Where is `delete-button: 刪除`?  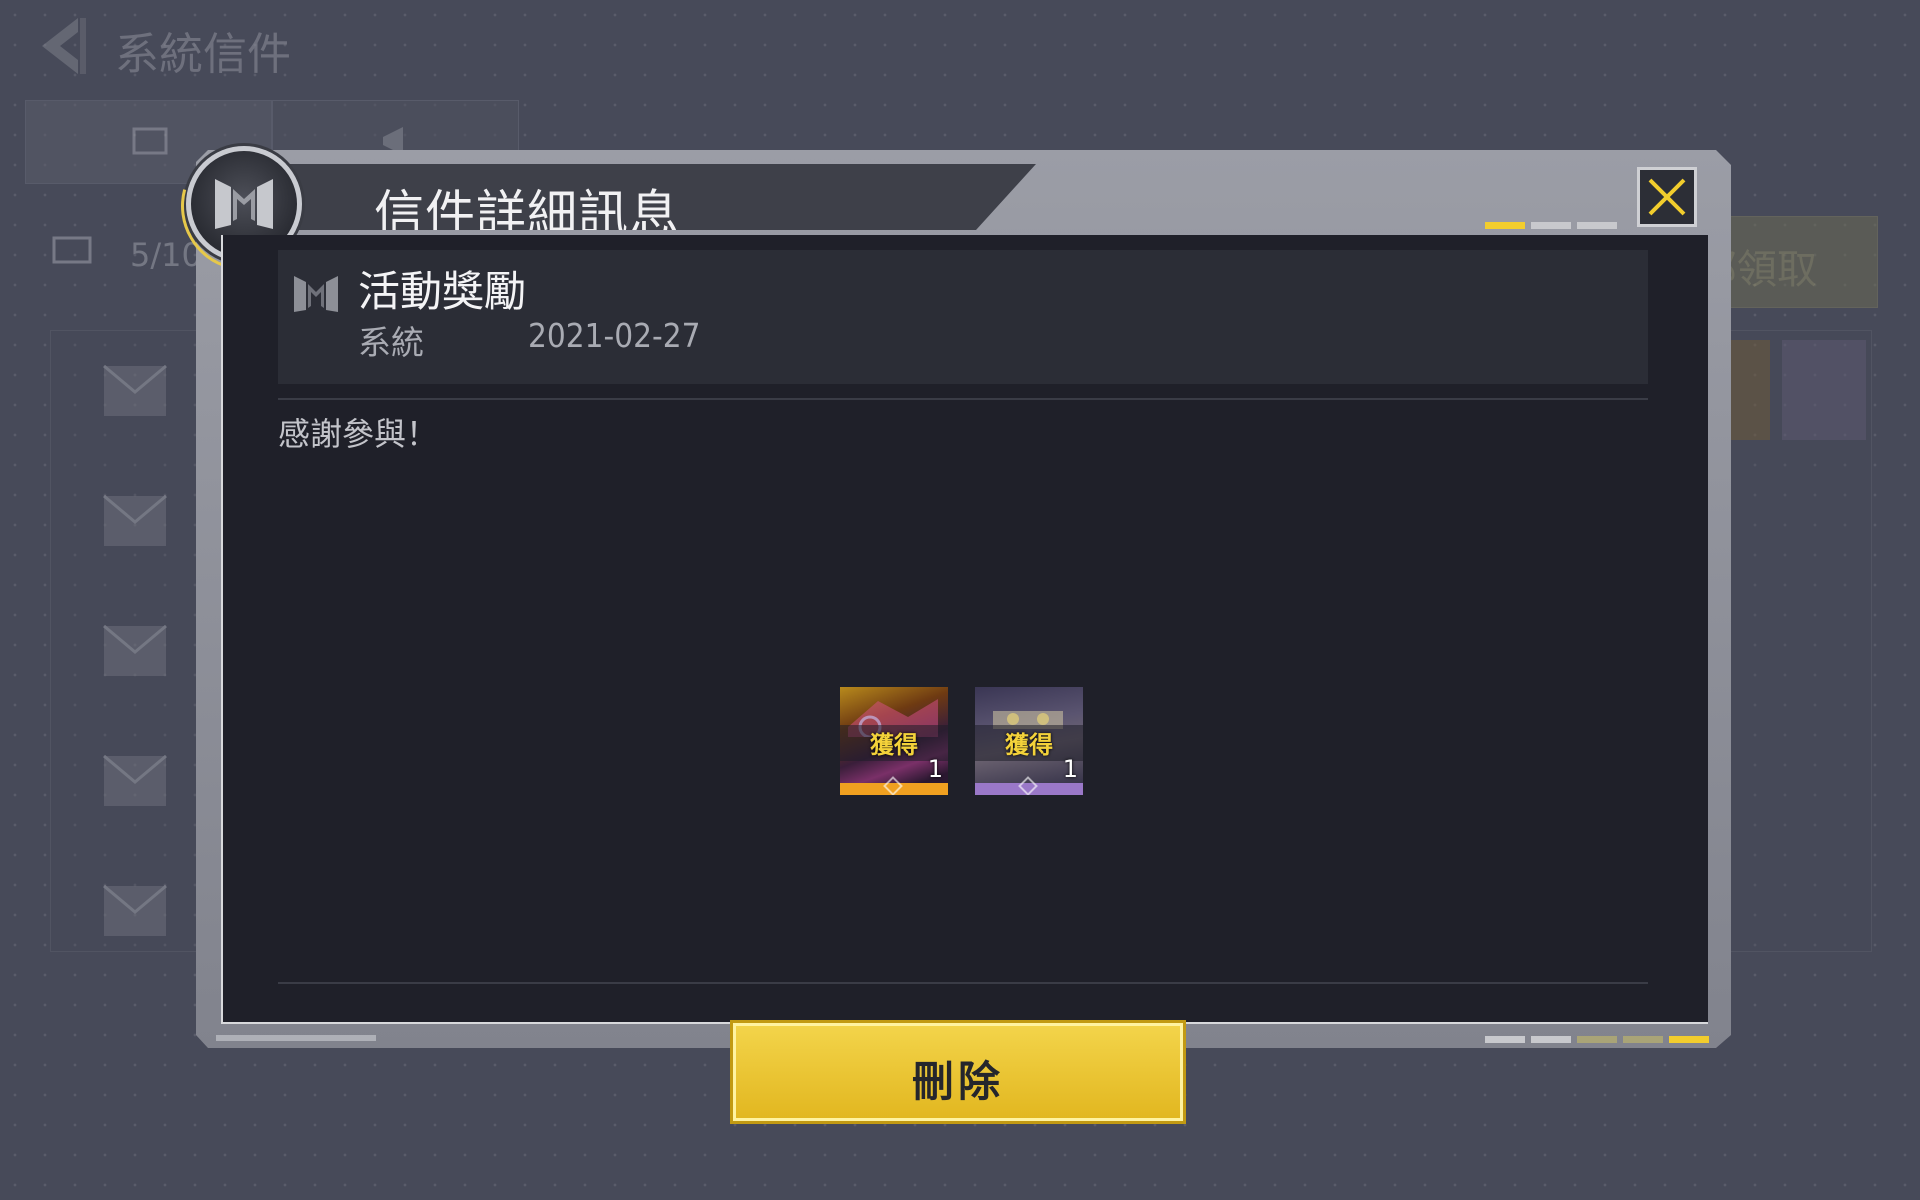
delete-button: 刪除 is located at coordinates (958, 1072).